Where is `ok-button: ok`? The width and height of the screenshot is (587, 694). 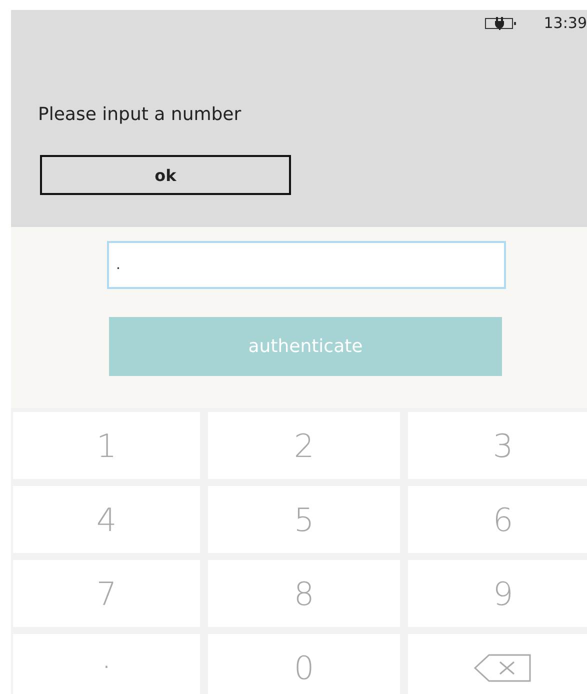
ok-button: ok is located at coordinates (165, 175).